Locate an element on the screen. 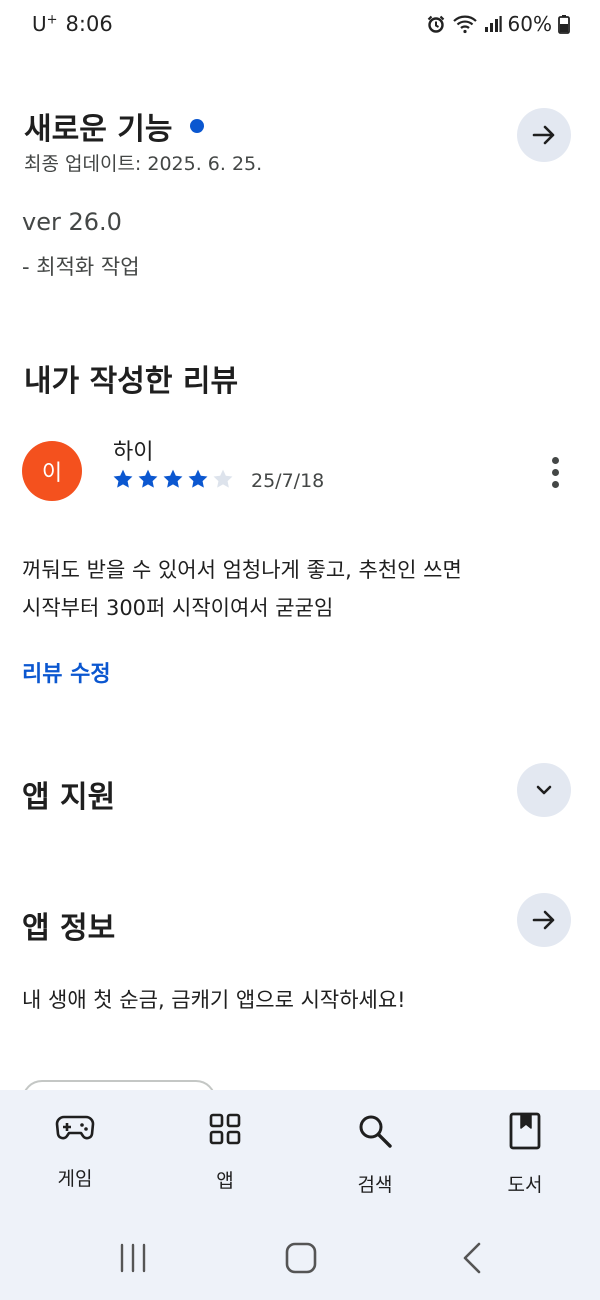  review-text-line: 시작부터 300퍼 시작이여서 굳굳임 is located at coordinates (178, 608).